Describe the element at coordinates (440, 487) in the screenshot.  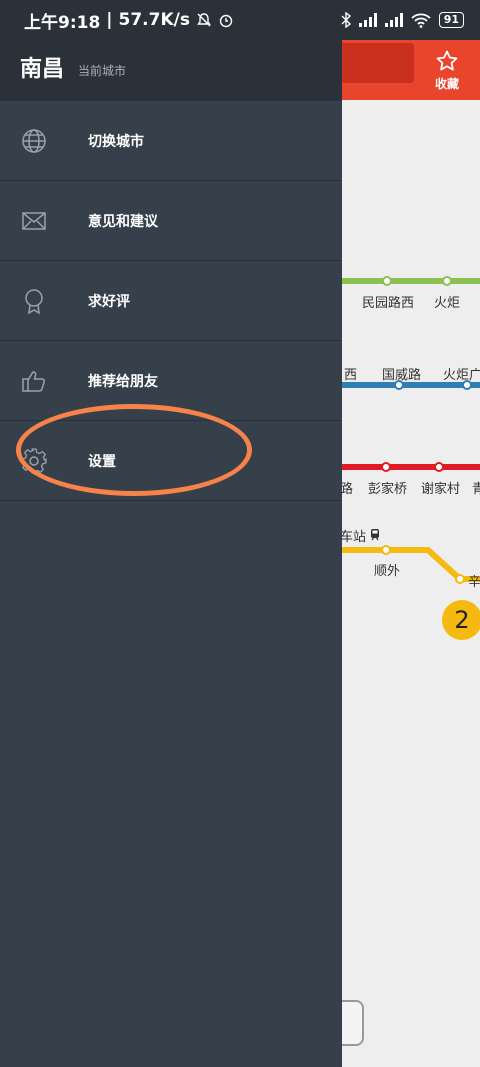
I see `station-label: 谢家村` at that location.